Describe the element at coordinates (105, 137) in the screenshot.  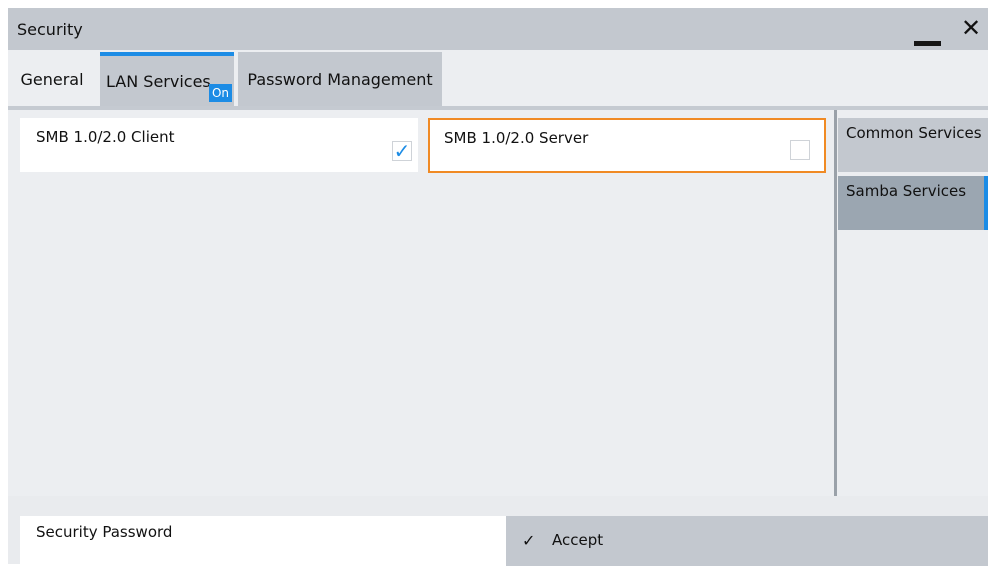
I see `smb-client-label: SMB 1.0/2.0 Client` at that location.